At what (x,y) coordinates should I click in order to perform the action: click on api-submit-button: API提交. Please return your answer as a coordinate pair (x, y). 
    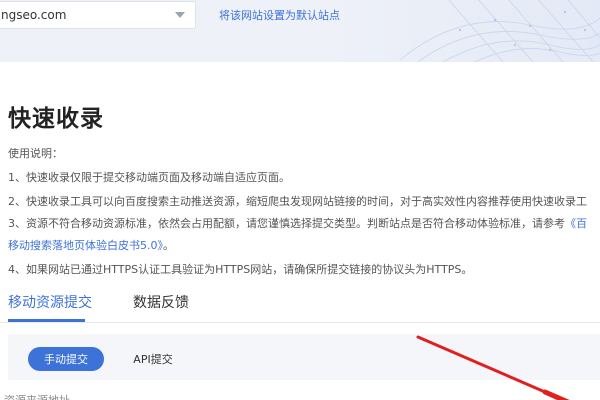
    Looking at the image, I should click on (153, 359).